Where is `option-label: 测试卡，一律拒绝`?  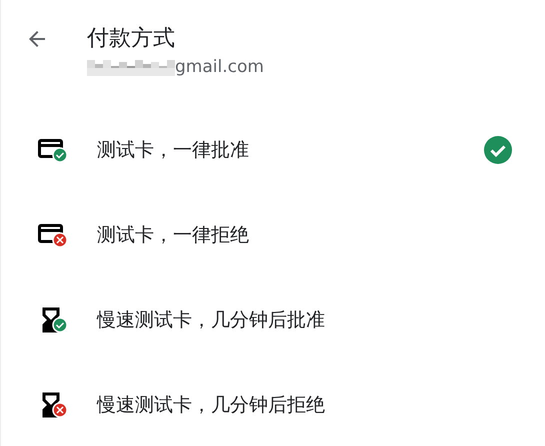
option-label: 测试卡，一律拒绝 is located at coordinates (173, 235).